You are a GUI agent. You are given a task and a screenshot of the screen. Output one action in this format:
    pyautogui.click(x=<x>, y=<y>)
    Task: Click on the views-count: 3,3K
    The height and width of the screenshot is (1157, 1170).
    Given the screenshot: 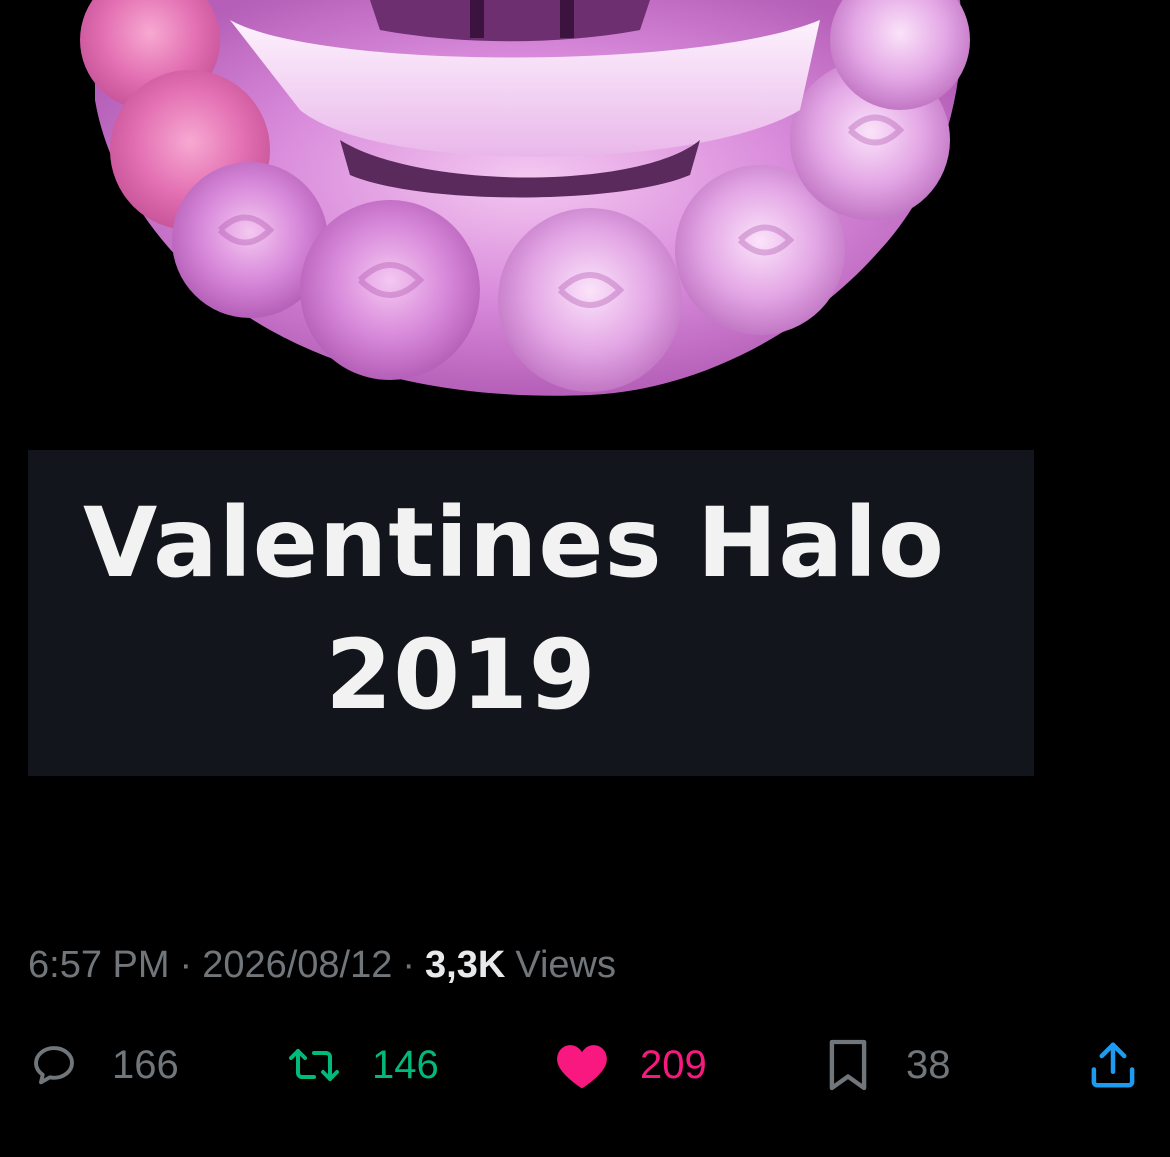 What is the action you would take?
    pyautogui.click(x=465, y=965)
    